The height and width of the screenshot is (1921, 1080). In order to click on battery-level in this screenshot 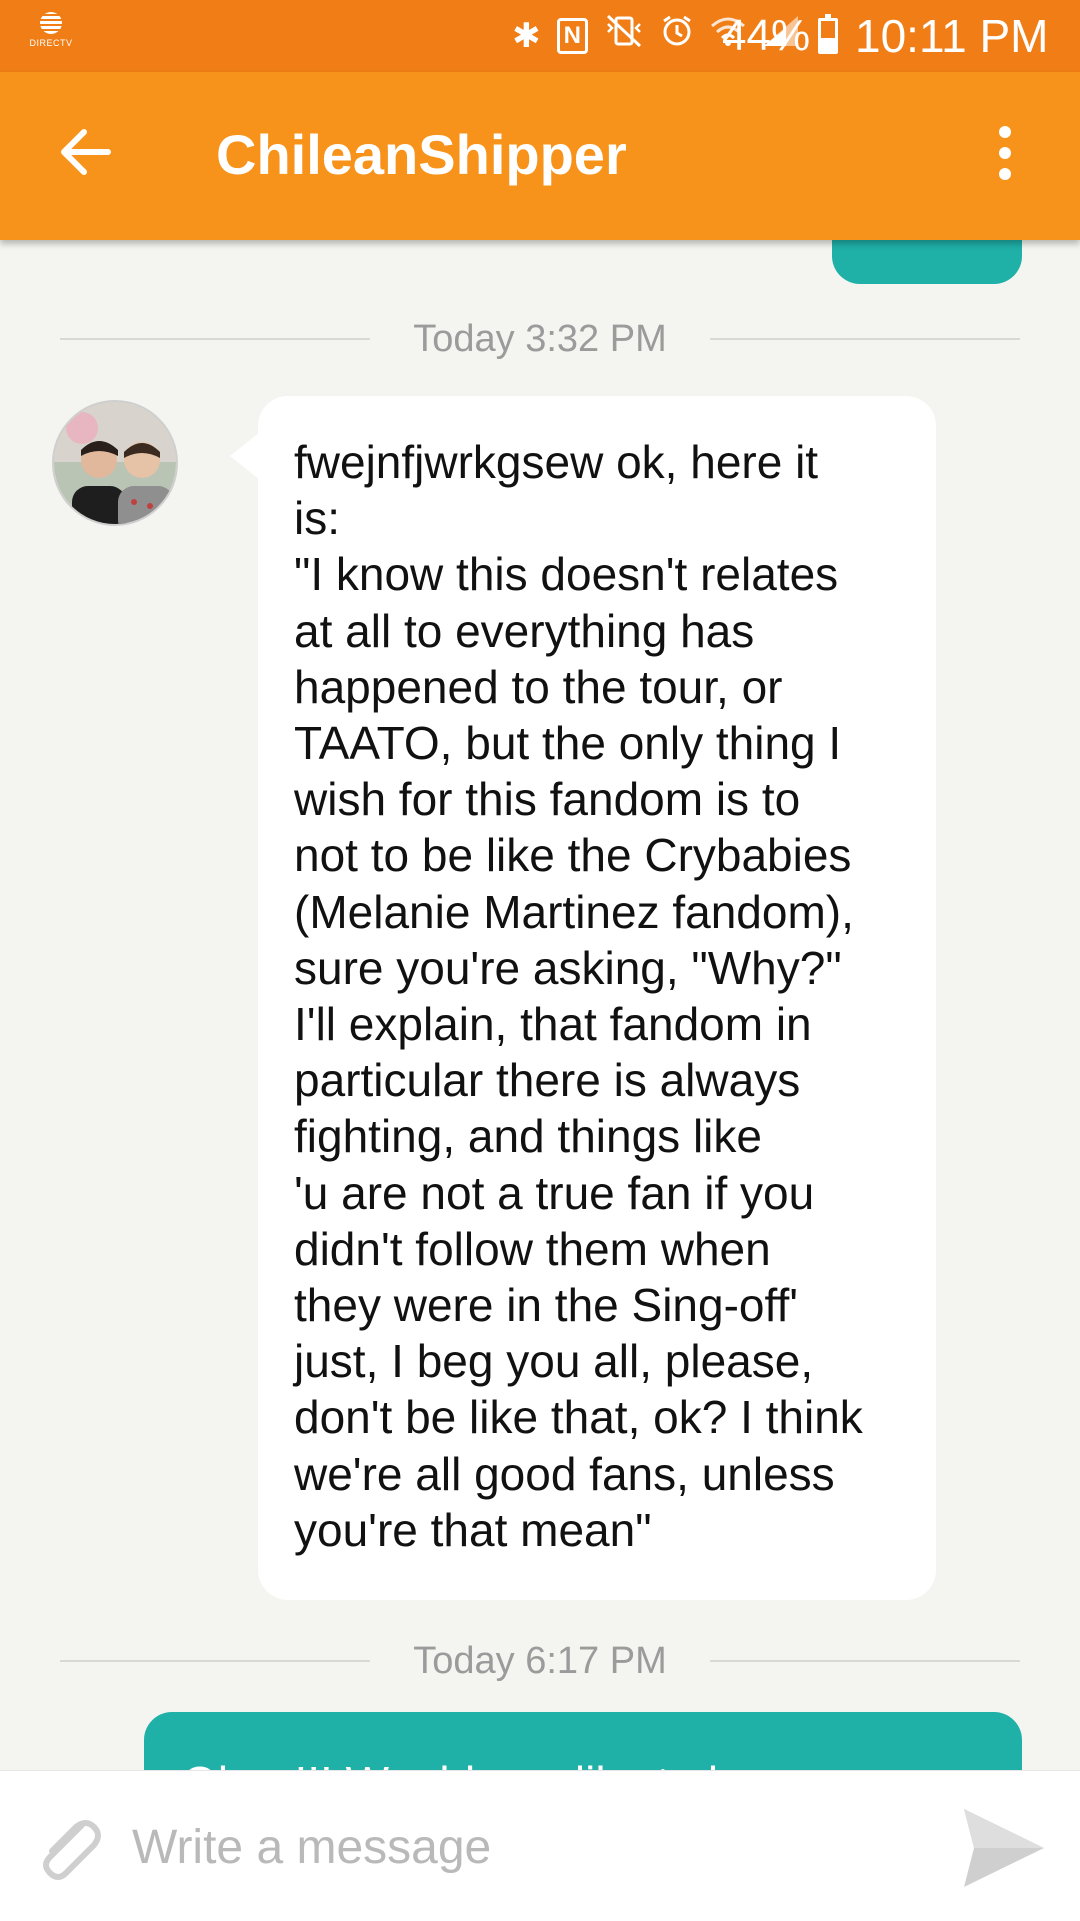, I will do `click(828, 44)`.